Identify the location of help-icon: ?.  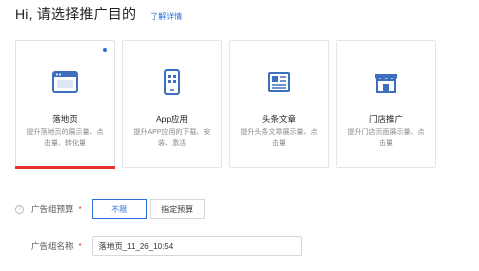
(19, 209).